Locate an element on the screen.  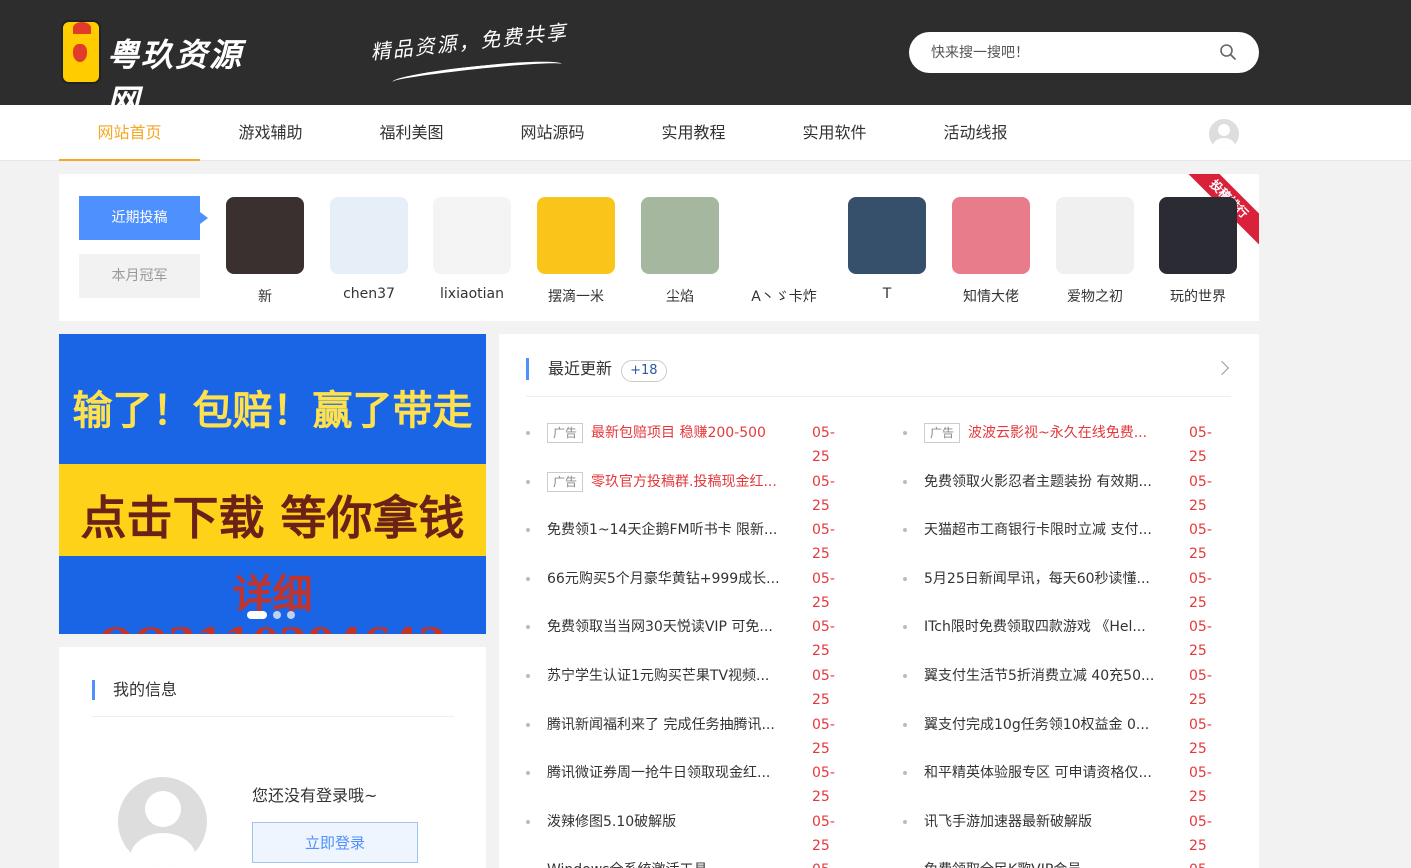
update-row: 广告 波波云影视~永久在线免费... 05-25 is located at coordinates (1058, 443).